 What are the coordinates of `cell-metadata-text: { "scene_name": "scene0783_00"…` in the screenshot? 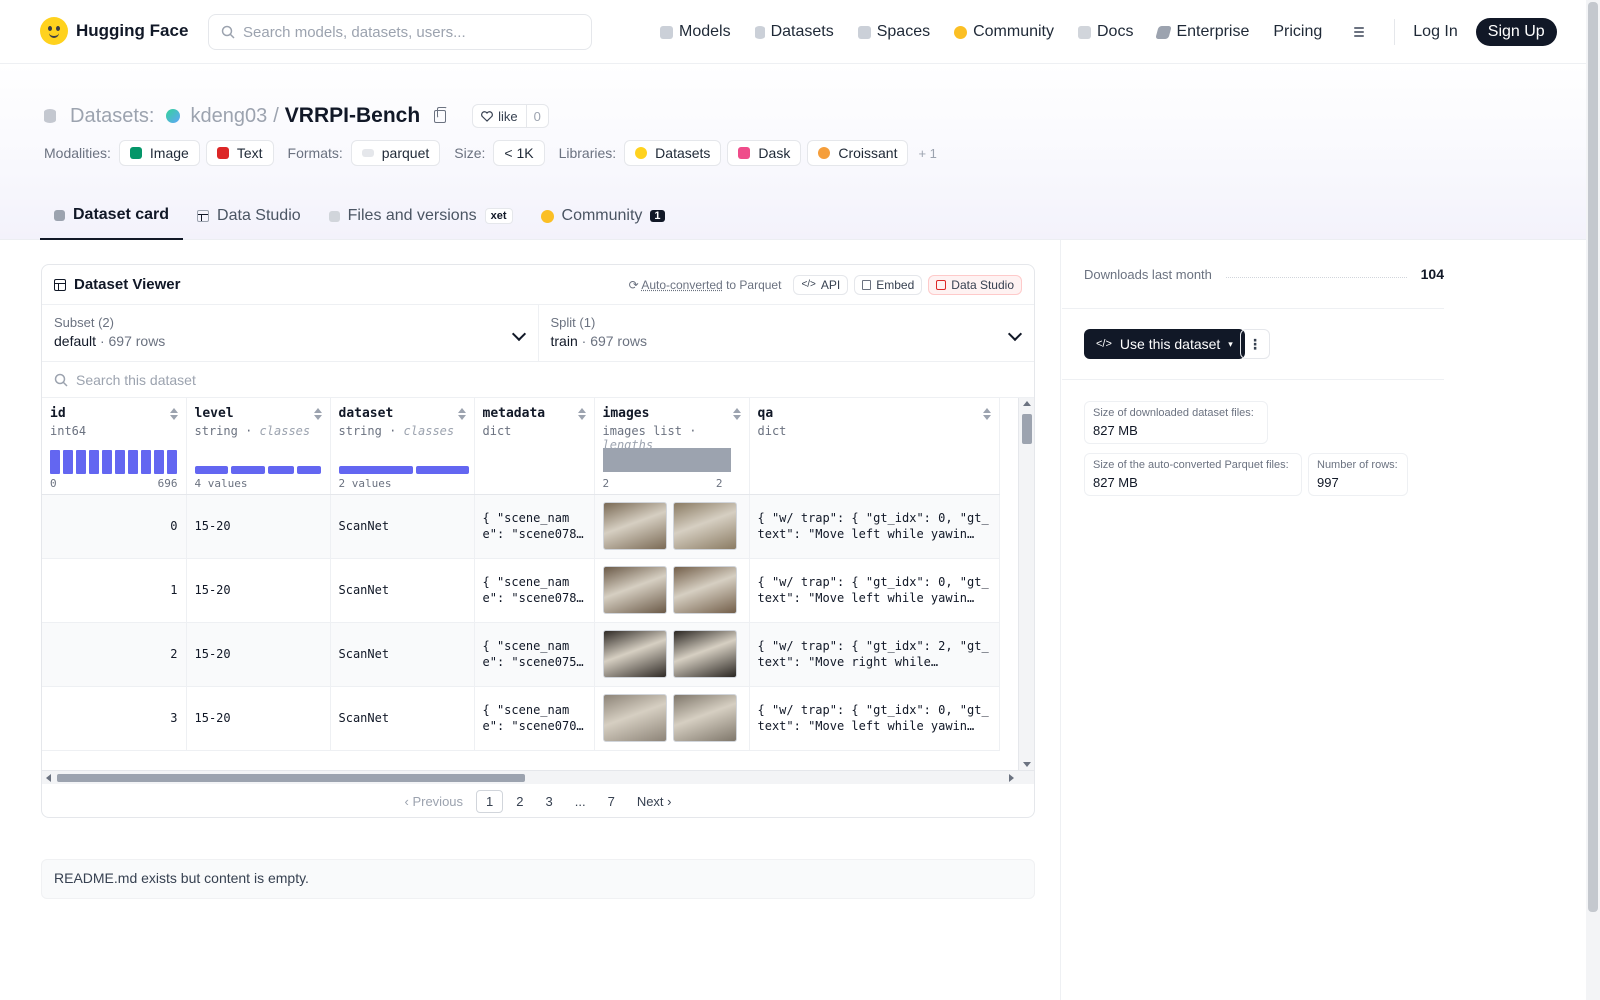 It's located at (533, 526).